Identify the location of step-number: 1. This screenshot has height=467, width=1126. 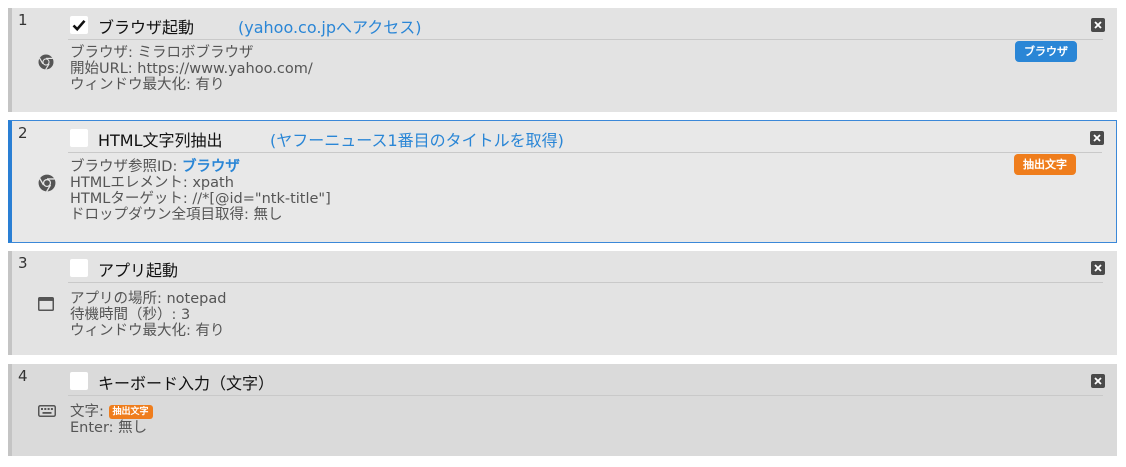
(23, 20).